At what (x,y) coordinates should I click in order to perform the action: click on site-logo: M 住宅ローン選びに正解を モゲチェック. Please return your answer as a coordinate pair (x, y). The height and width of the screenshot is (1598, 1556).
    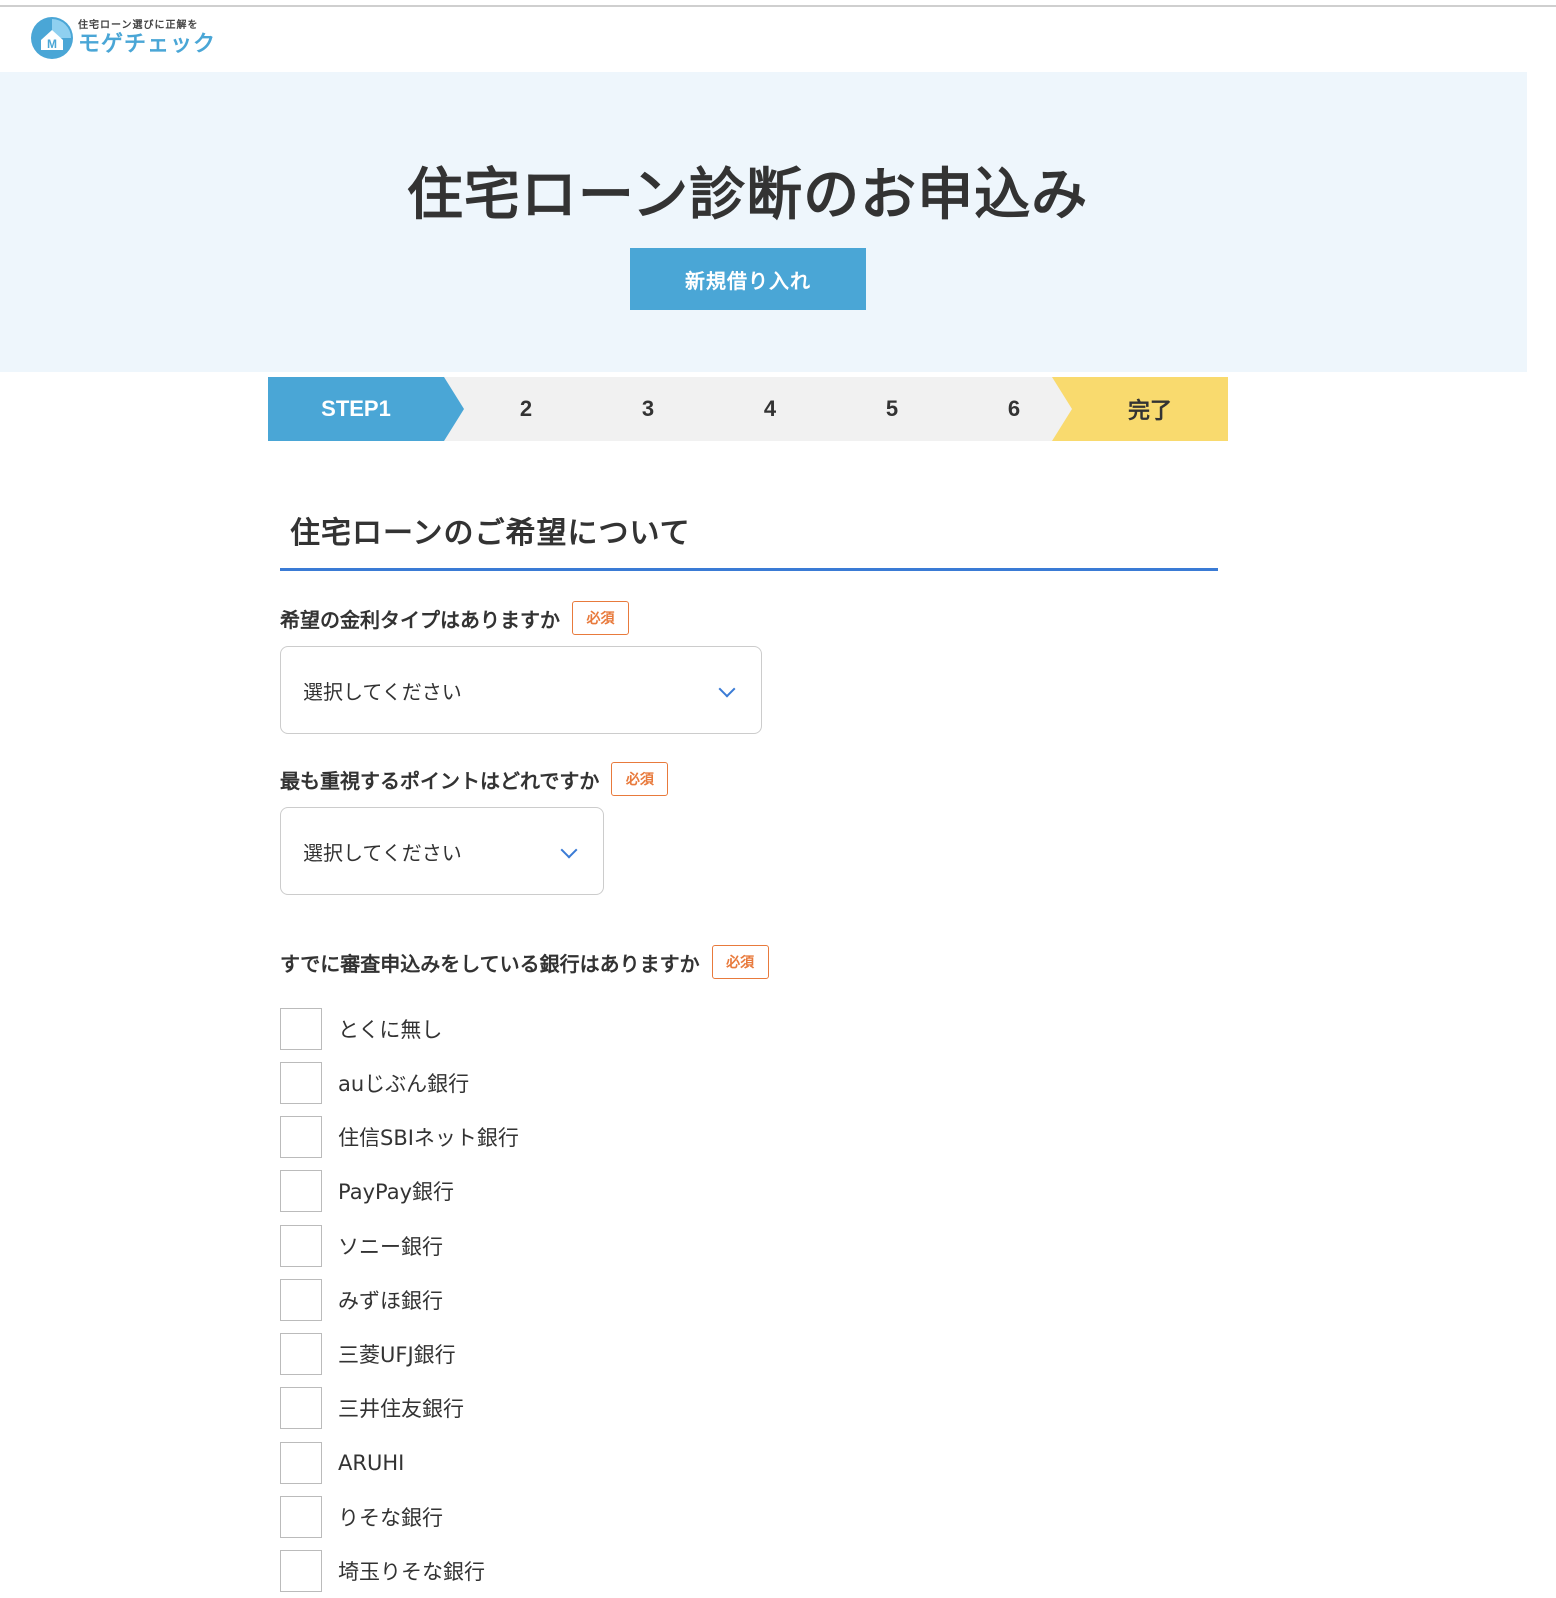
    Looking at the image, I should click on (123, 38).